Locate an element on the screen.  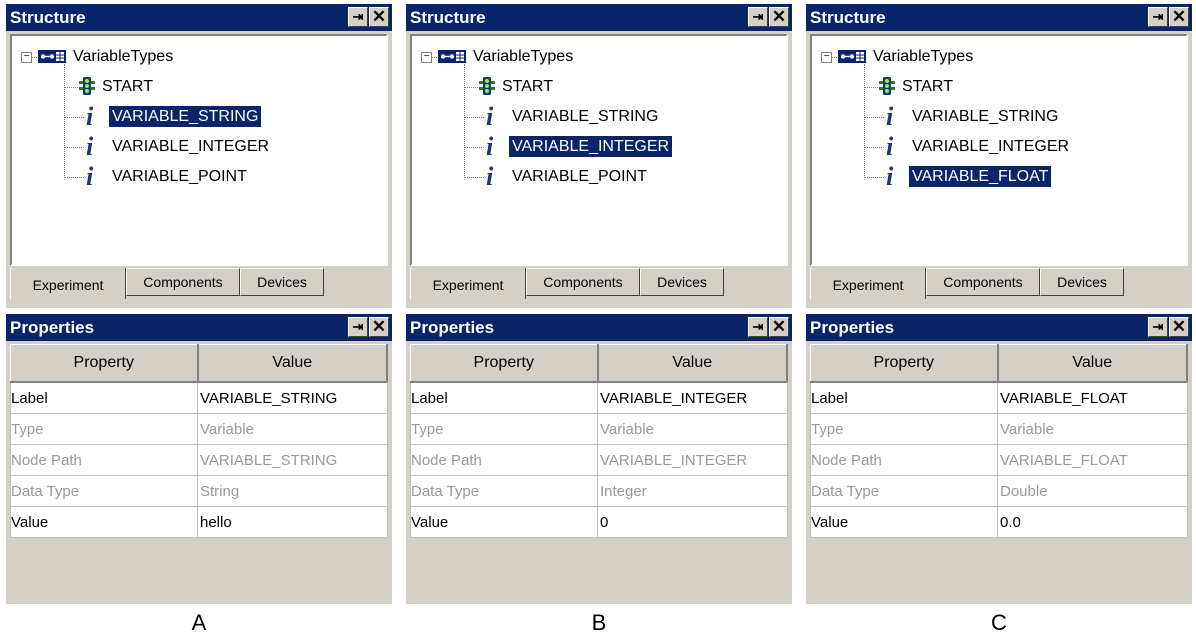
property-value-cell: hello is located at coordinates (292, 522).